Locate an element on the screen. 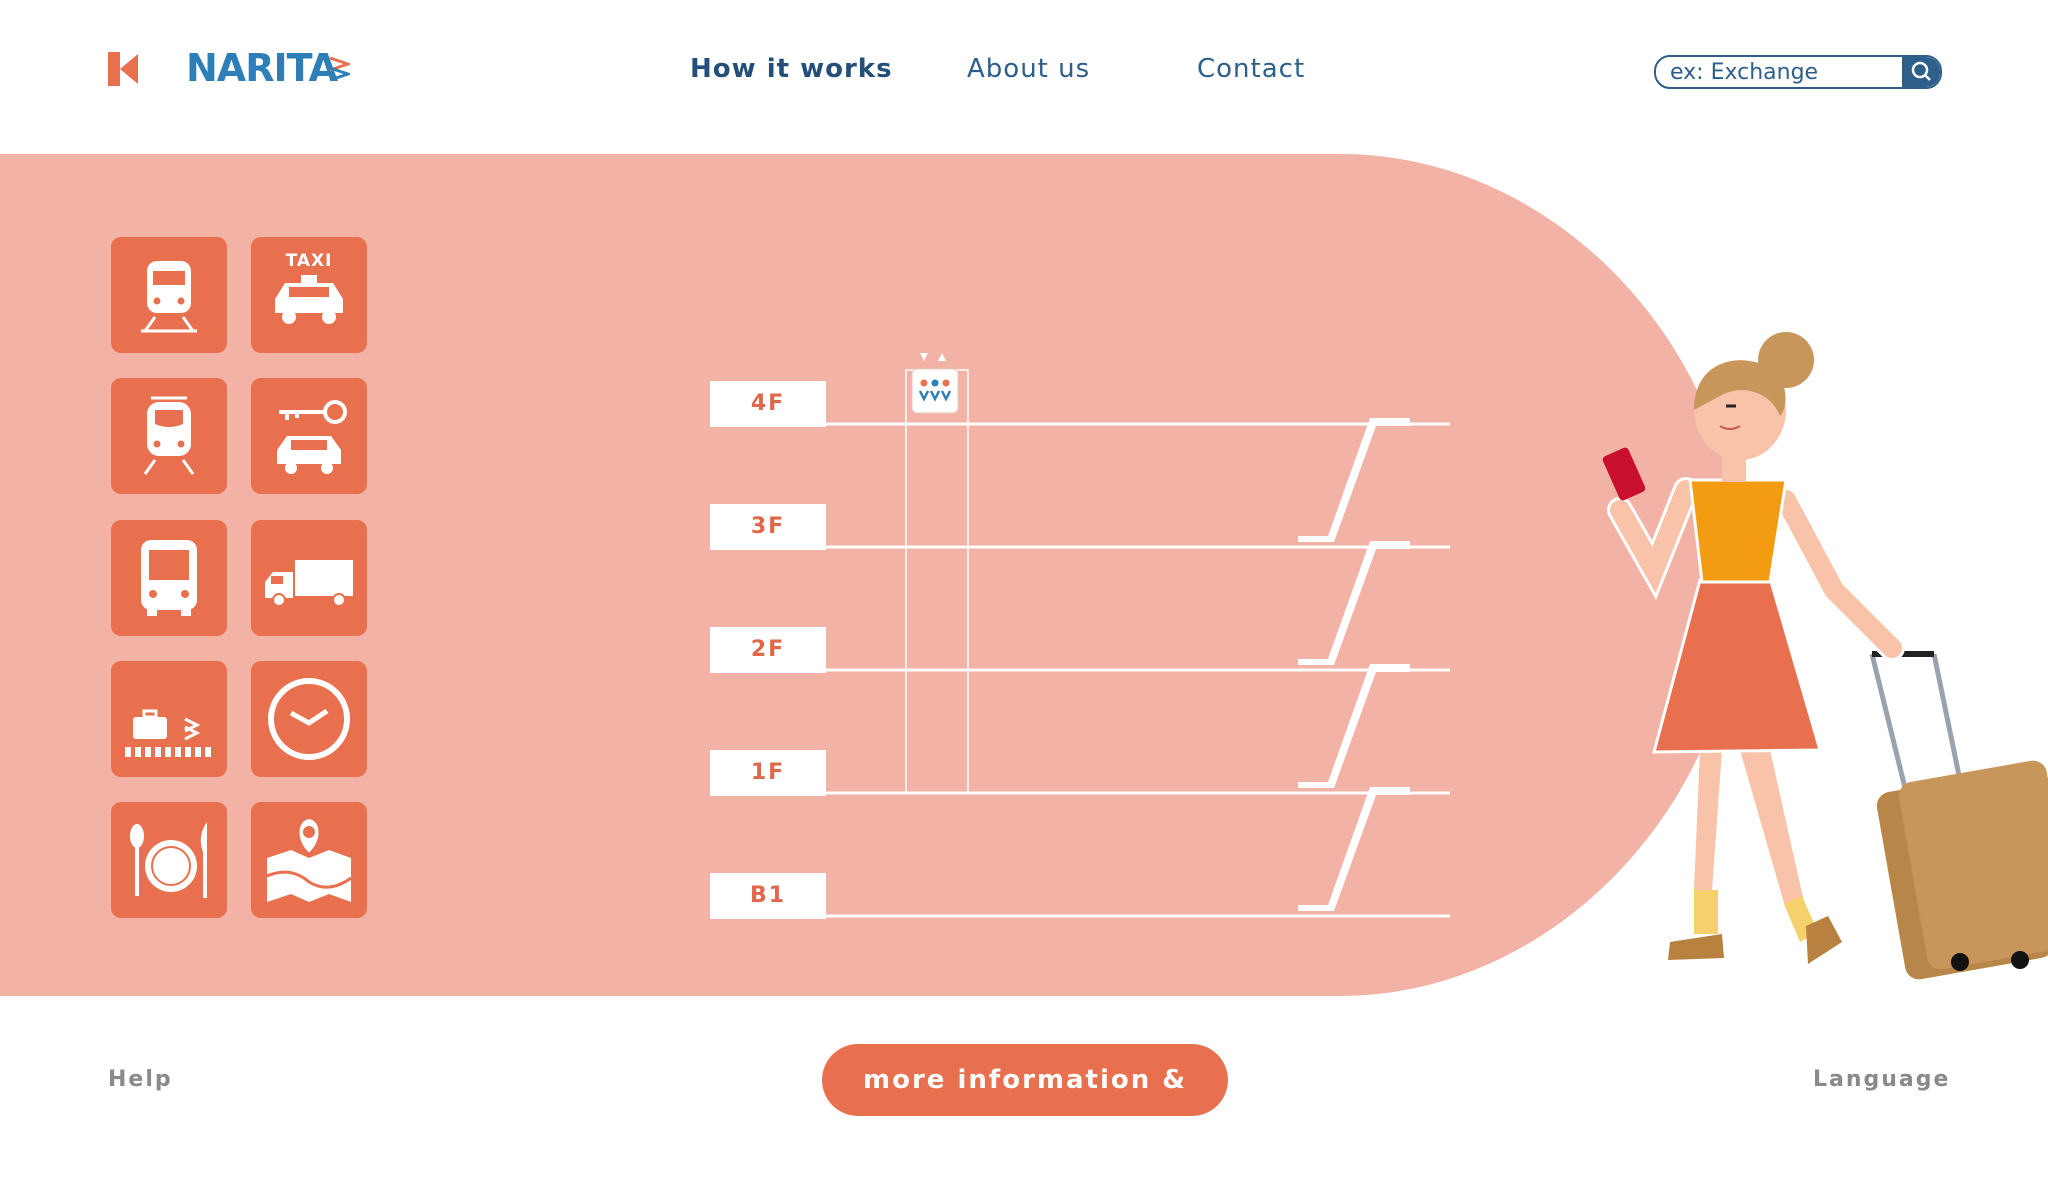  floor-label-2f: 2F is located at coordinates (768, 650).